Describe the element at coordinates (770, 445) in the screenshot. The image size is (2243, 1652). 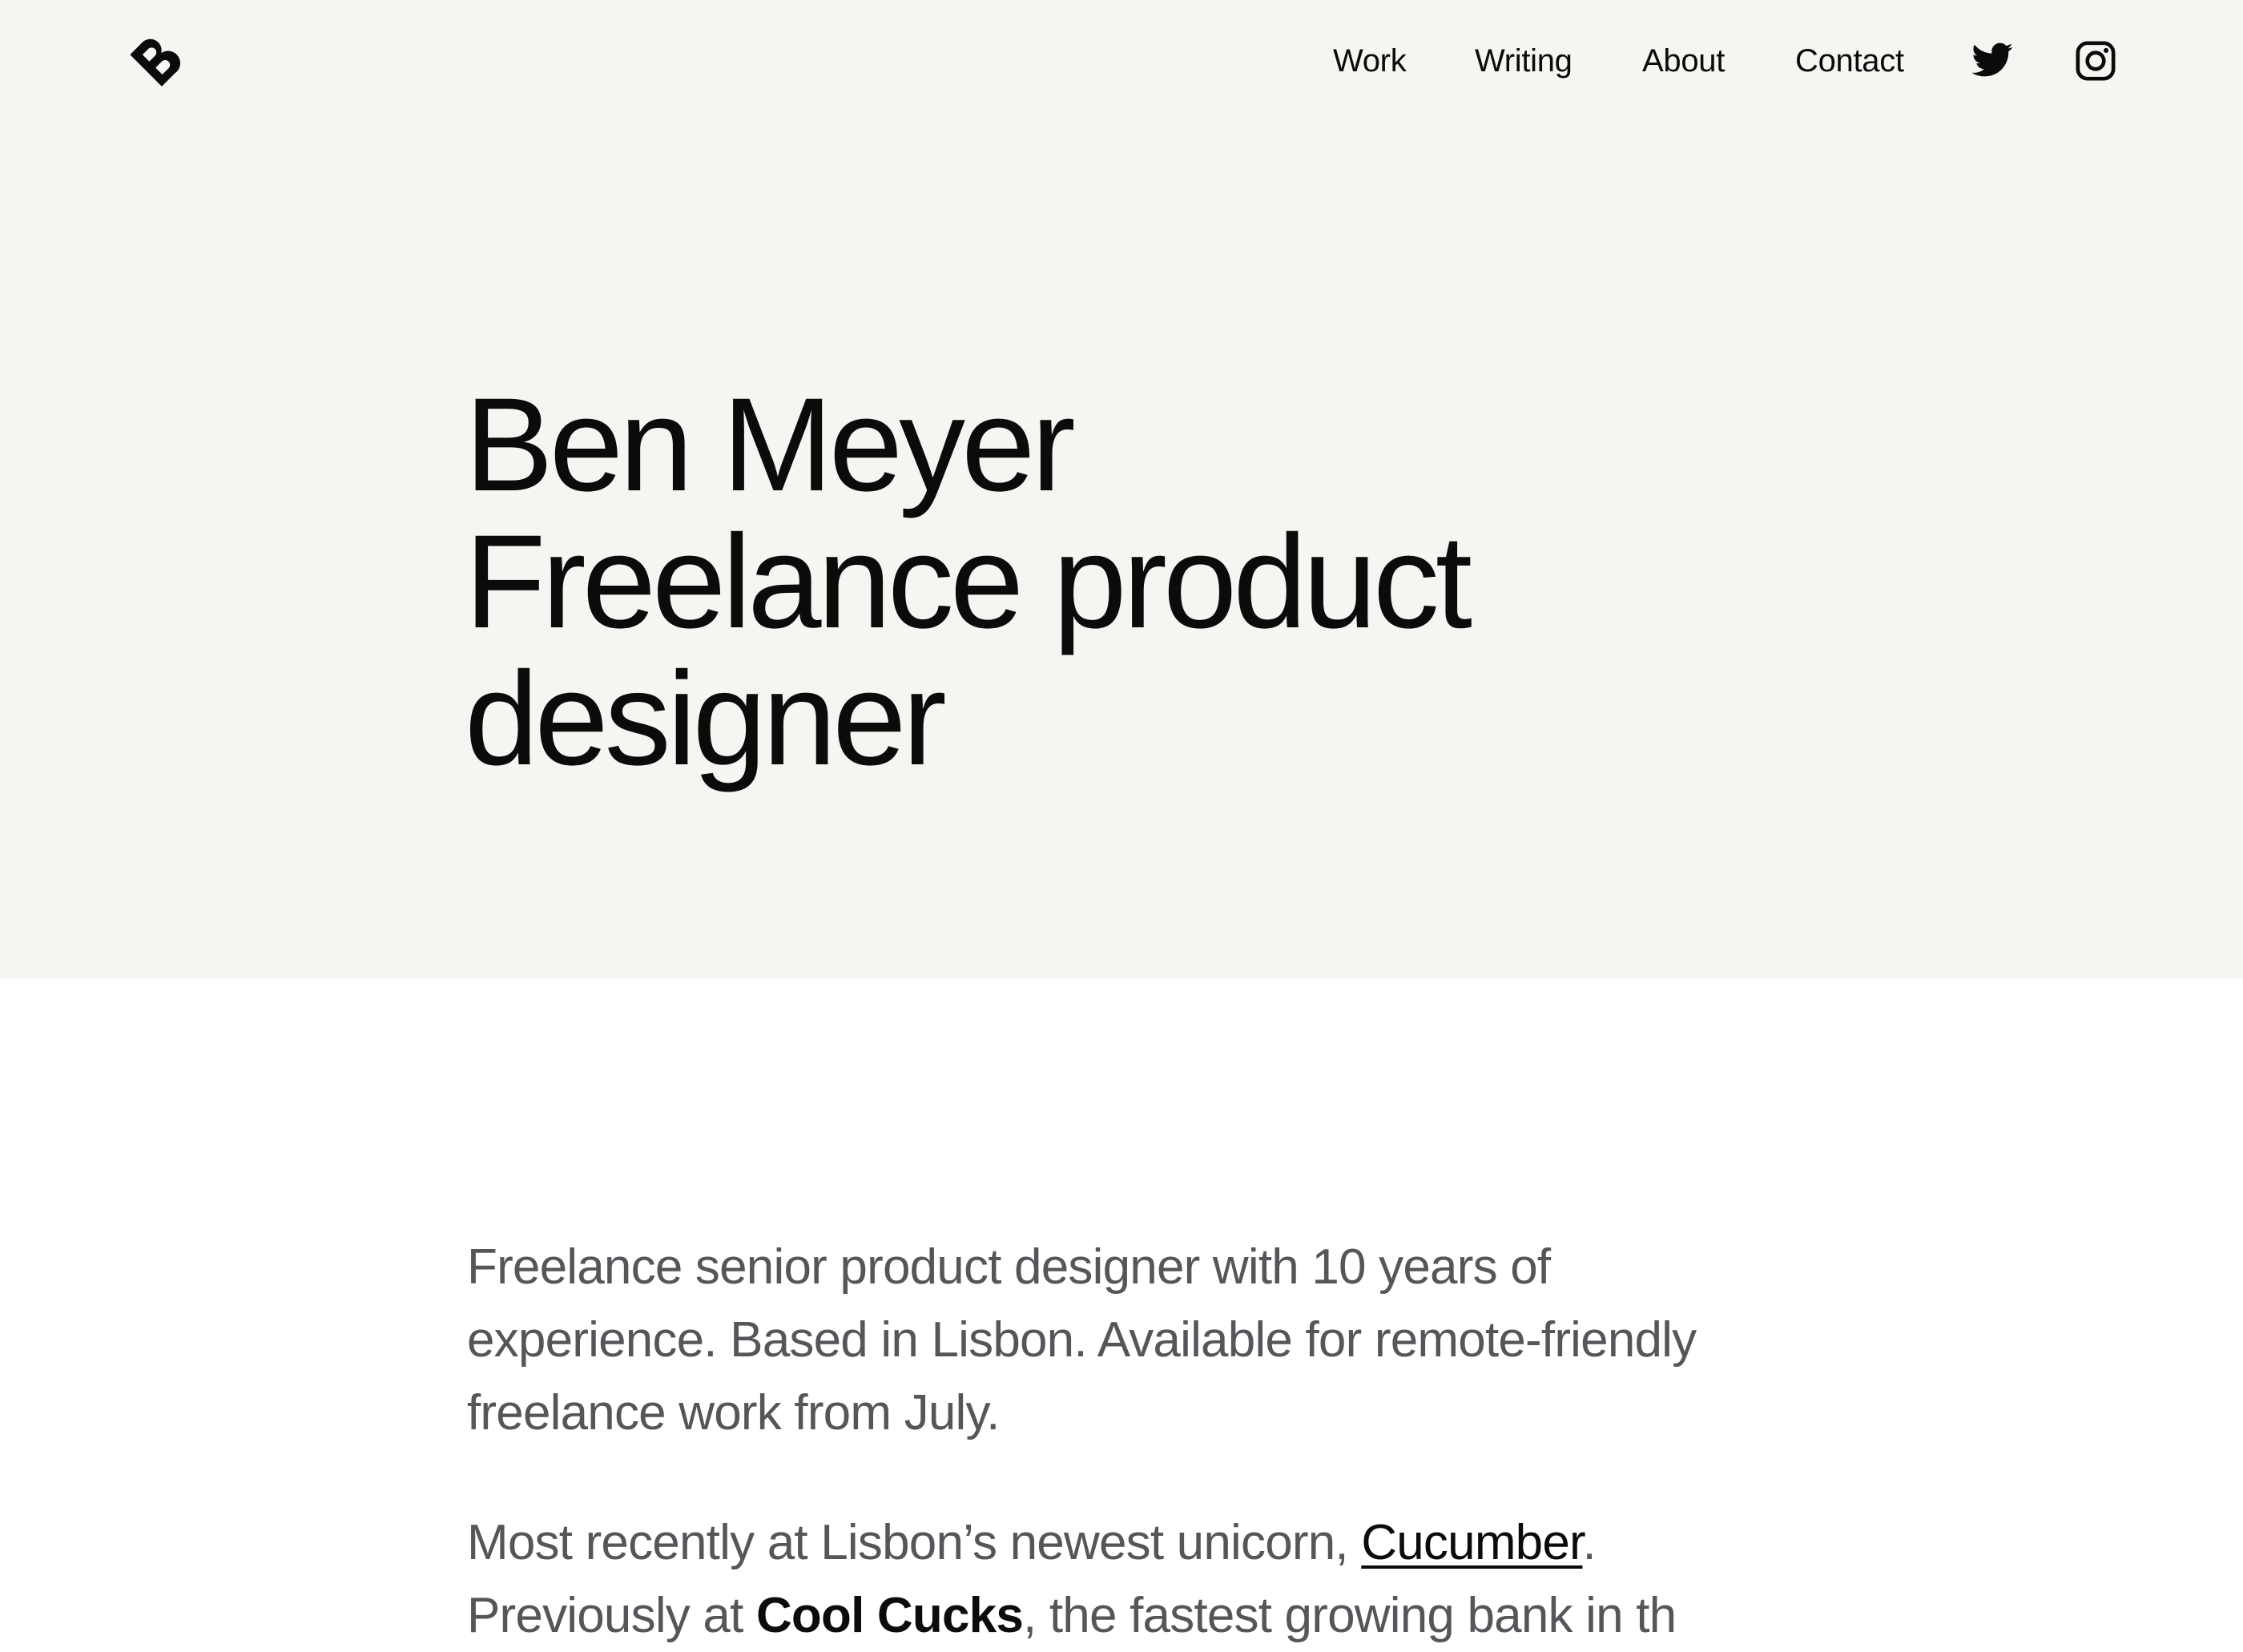
I see `hero-name: Ben Meyer` at that location.